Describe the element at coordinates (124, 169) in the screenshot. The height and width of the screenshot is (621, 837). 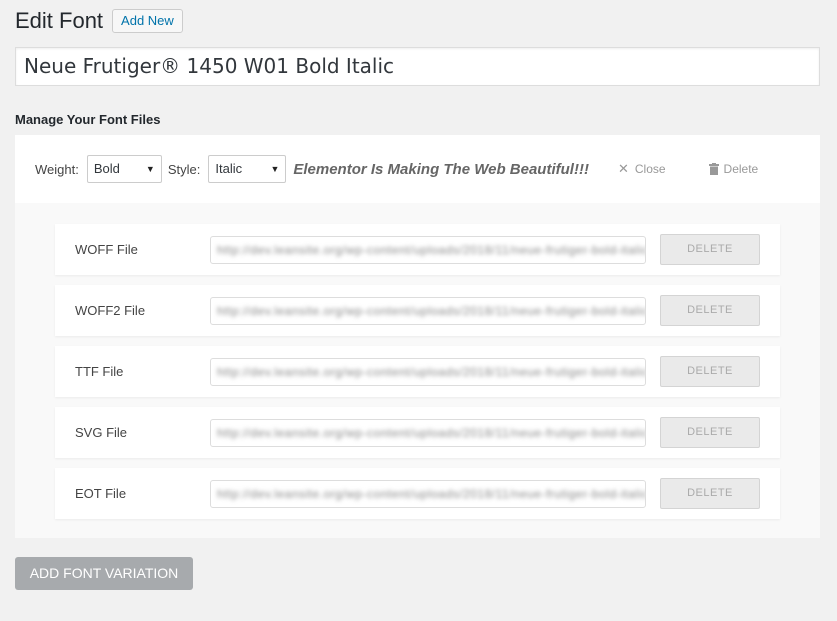
I see `weight-select: Bold ▼` at that location.